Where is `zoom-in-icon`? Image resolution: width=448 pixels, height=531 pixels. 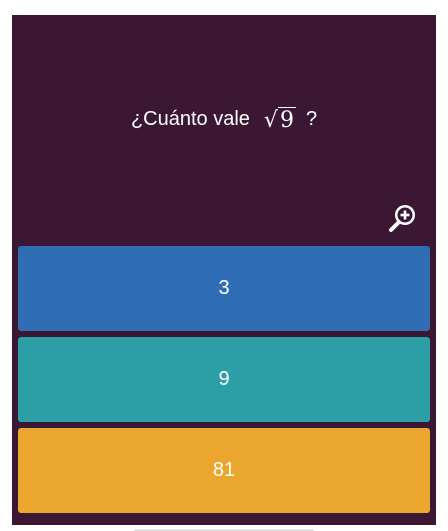 zoom-in-icon is located at coordinates (402, 218).